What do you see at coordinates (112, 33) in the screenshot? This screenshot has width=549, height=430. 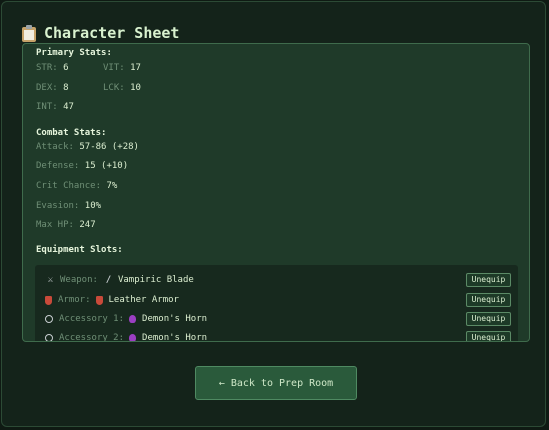 I see `page-title-text: Character Sheet` at bounding box center [112, 33].